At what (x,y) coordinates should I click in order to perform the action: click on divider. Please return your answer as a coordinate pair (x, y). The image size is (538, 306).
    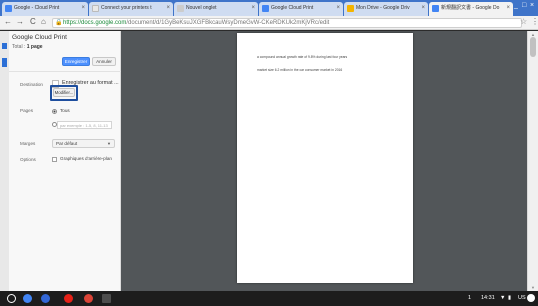
    Looking at the image, I should click on (65, 71).